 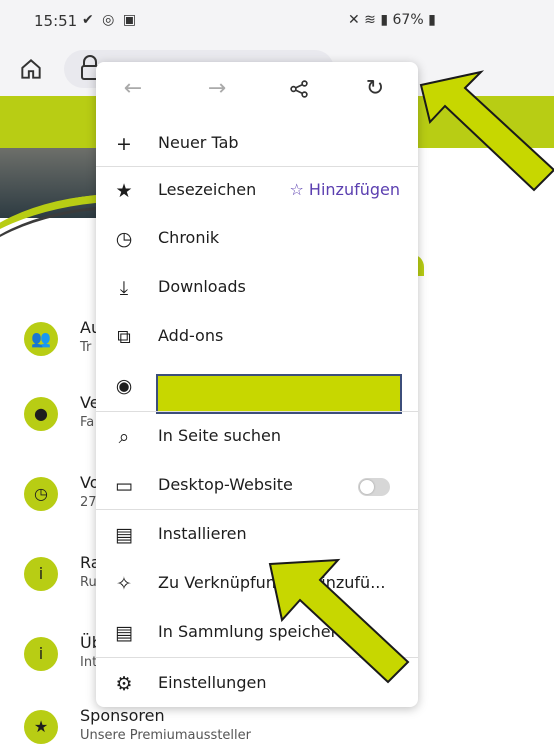 I want to click on account-icon: ◉, so click(x=124, y=386).